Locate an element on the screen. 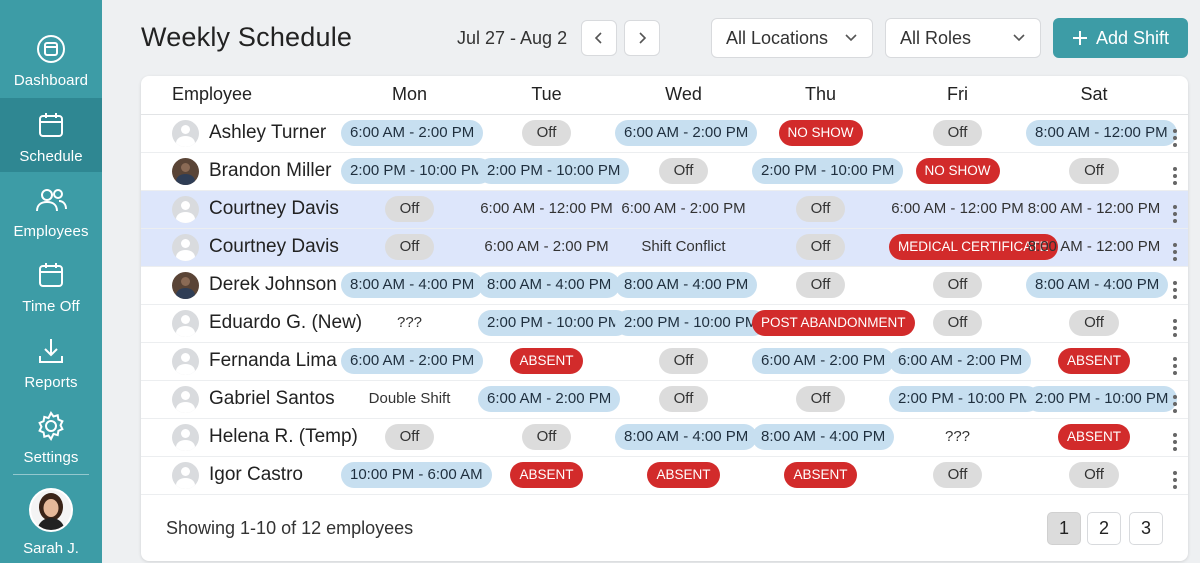 The width and height of the screenshot is (1200, 563). shift-cell: NO SHOW is located at coordinates (957, 171).